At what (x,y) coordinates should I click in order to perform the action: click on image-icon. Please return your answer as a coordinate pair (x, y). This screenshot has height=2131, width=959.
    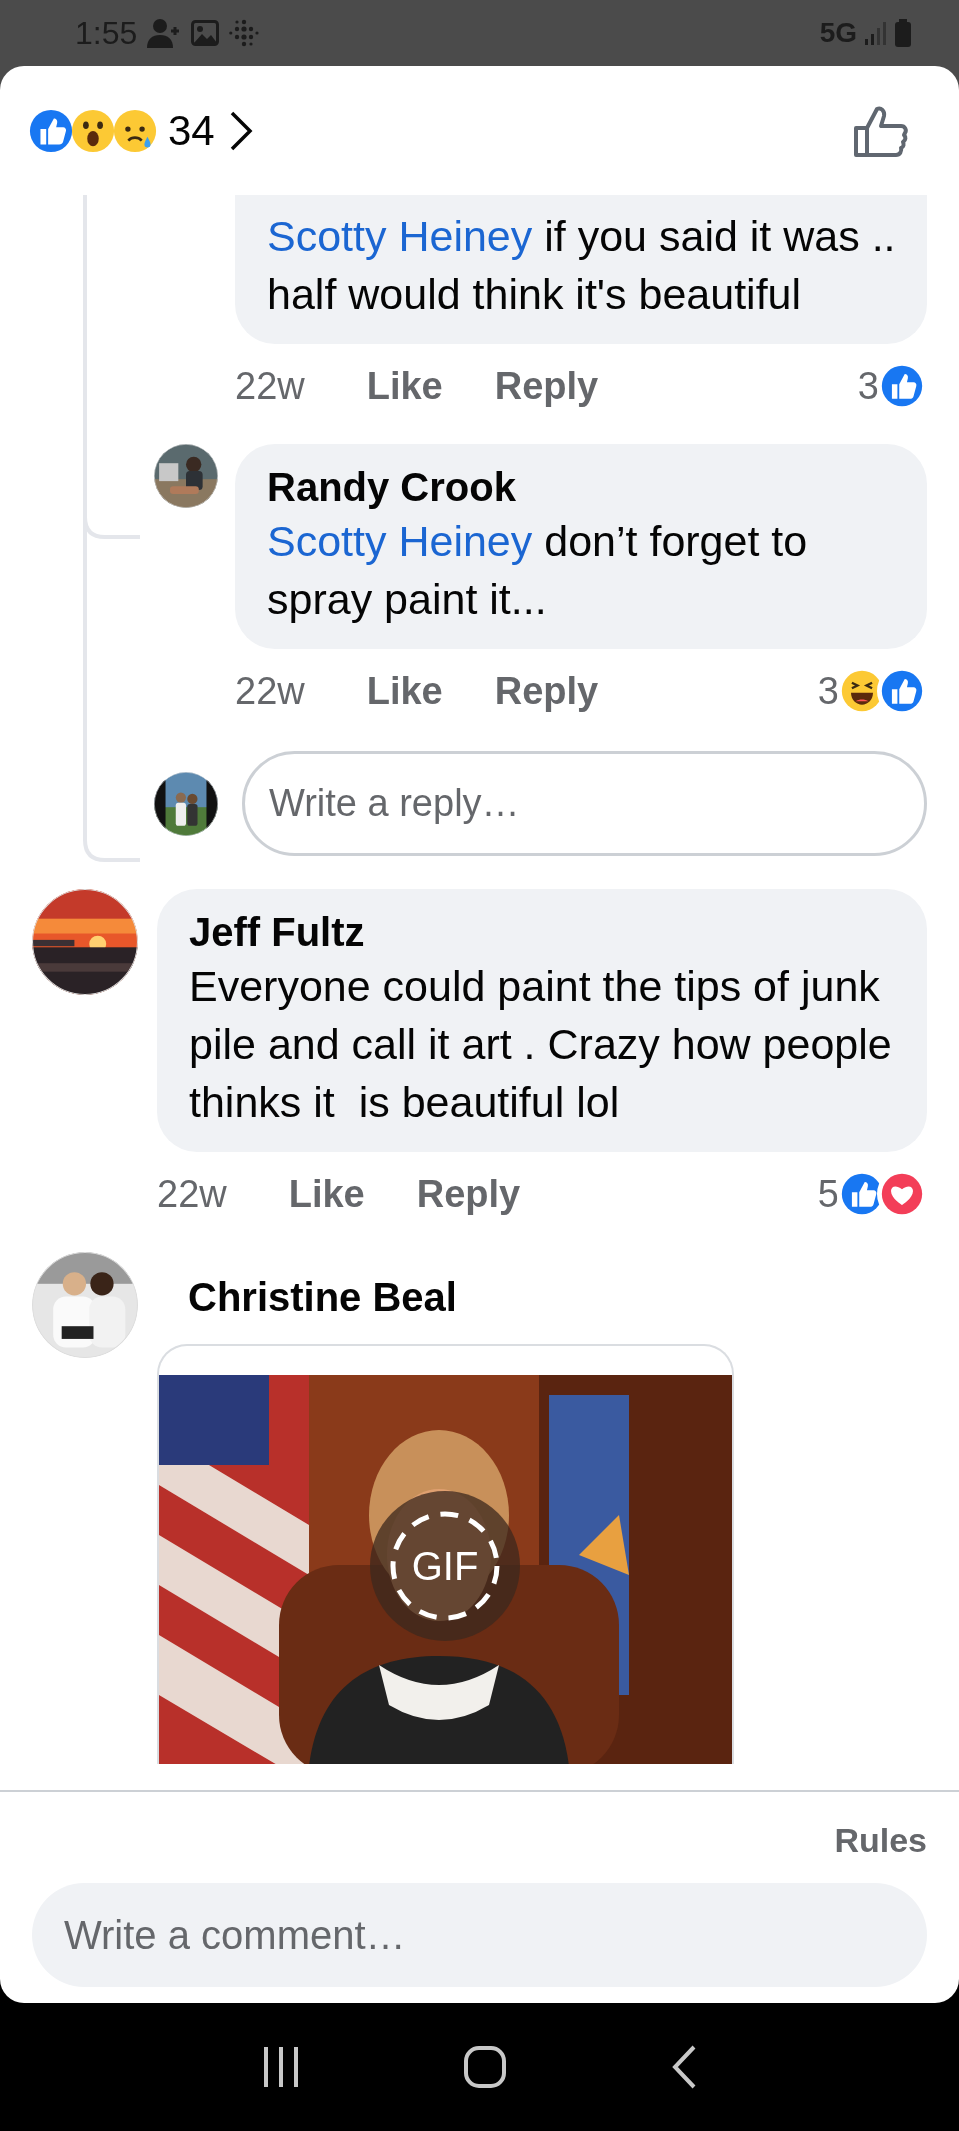
    Looking at the image, I should click on (205, 33).